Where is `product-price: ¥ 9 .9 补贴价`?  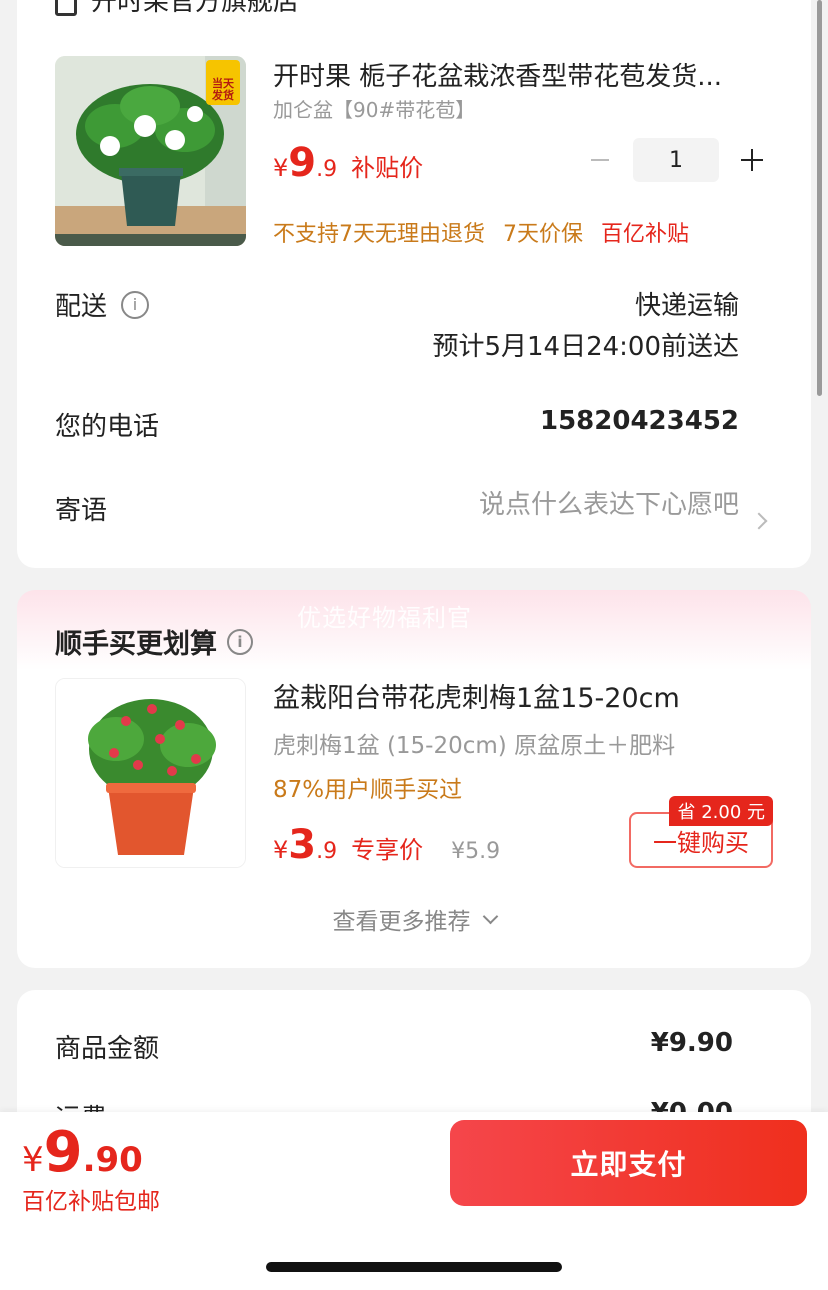
product-price: ¥ 9 .9 补贴价 is located at coordinates (348, 163).